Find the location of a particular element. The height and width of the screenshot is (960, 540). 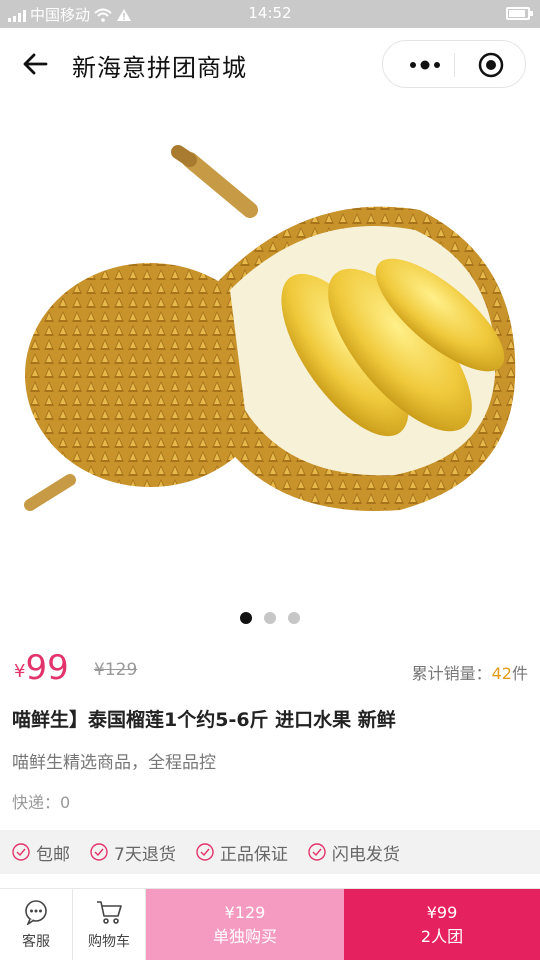

more-dots-icon is located at coordinates (423, 65).